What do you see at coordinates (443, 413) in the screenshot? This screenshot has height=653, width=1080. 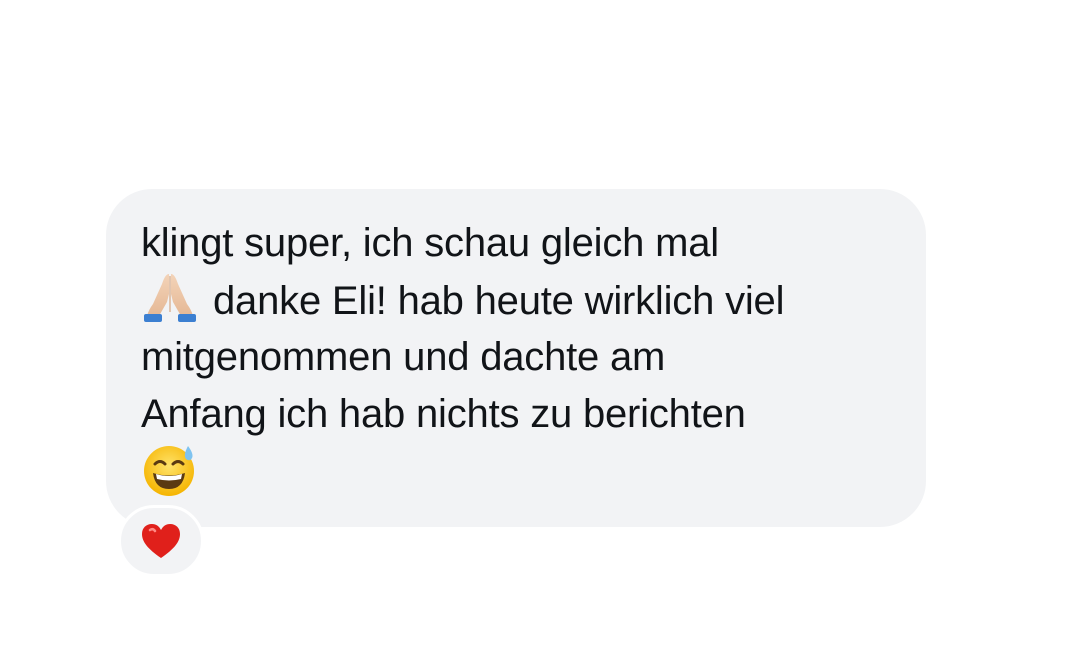 I see `message-line-4: Anfang ich hab nichts zu berichten` at bounding box center [443, 413].